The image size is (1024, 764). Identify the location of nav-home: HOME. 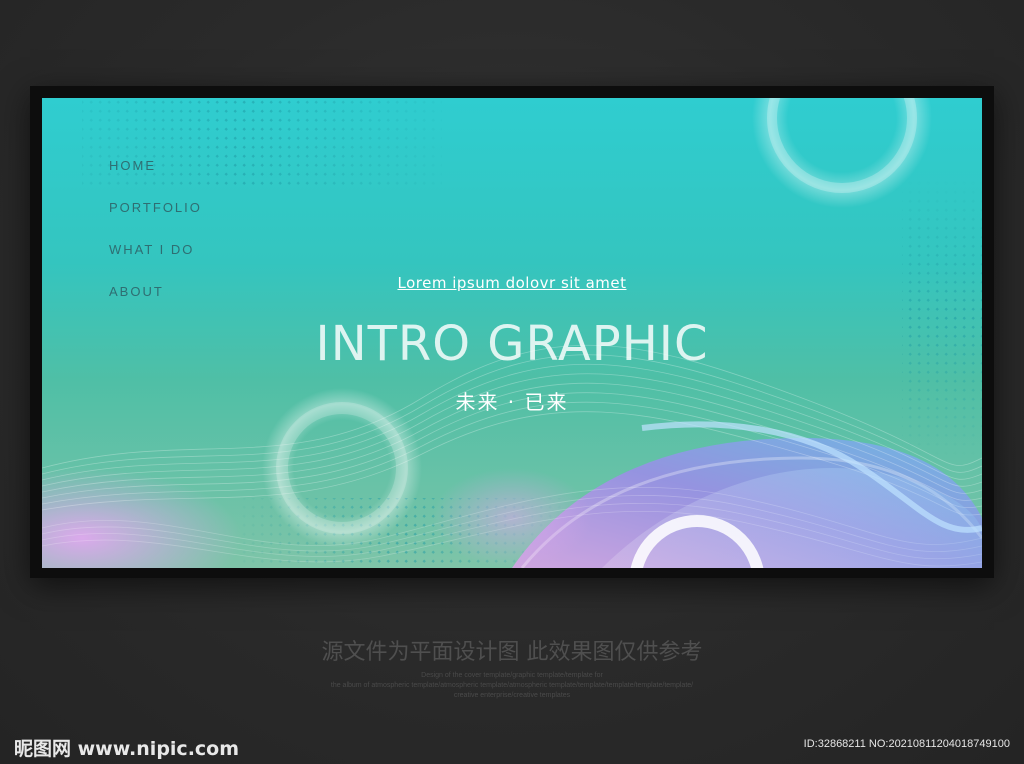
(132, 165).